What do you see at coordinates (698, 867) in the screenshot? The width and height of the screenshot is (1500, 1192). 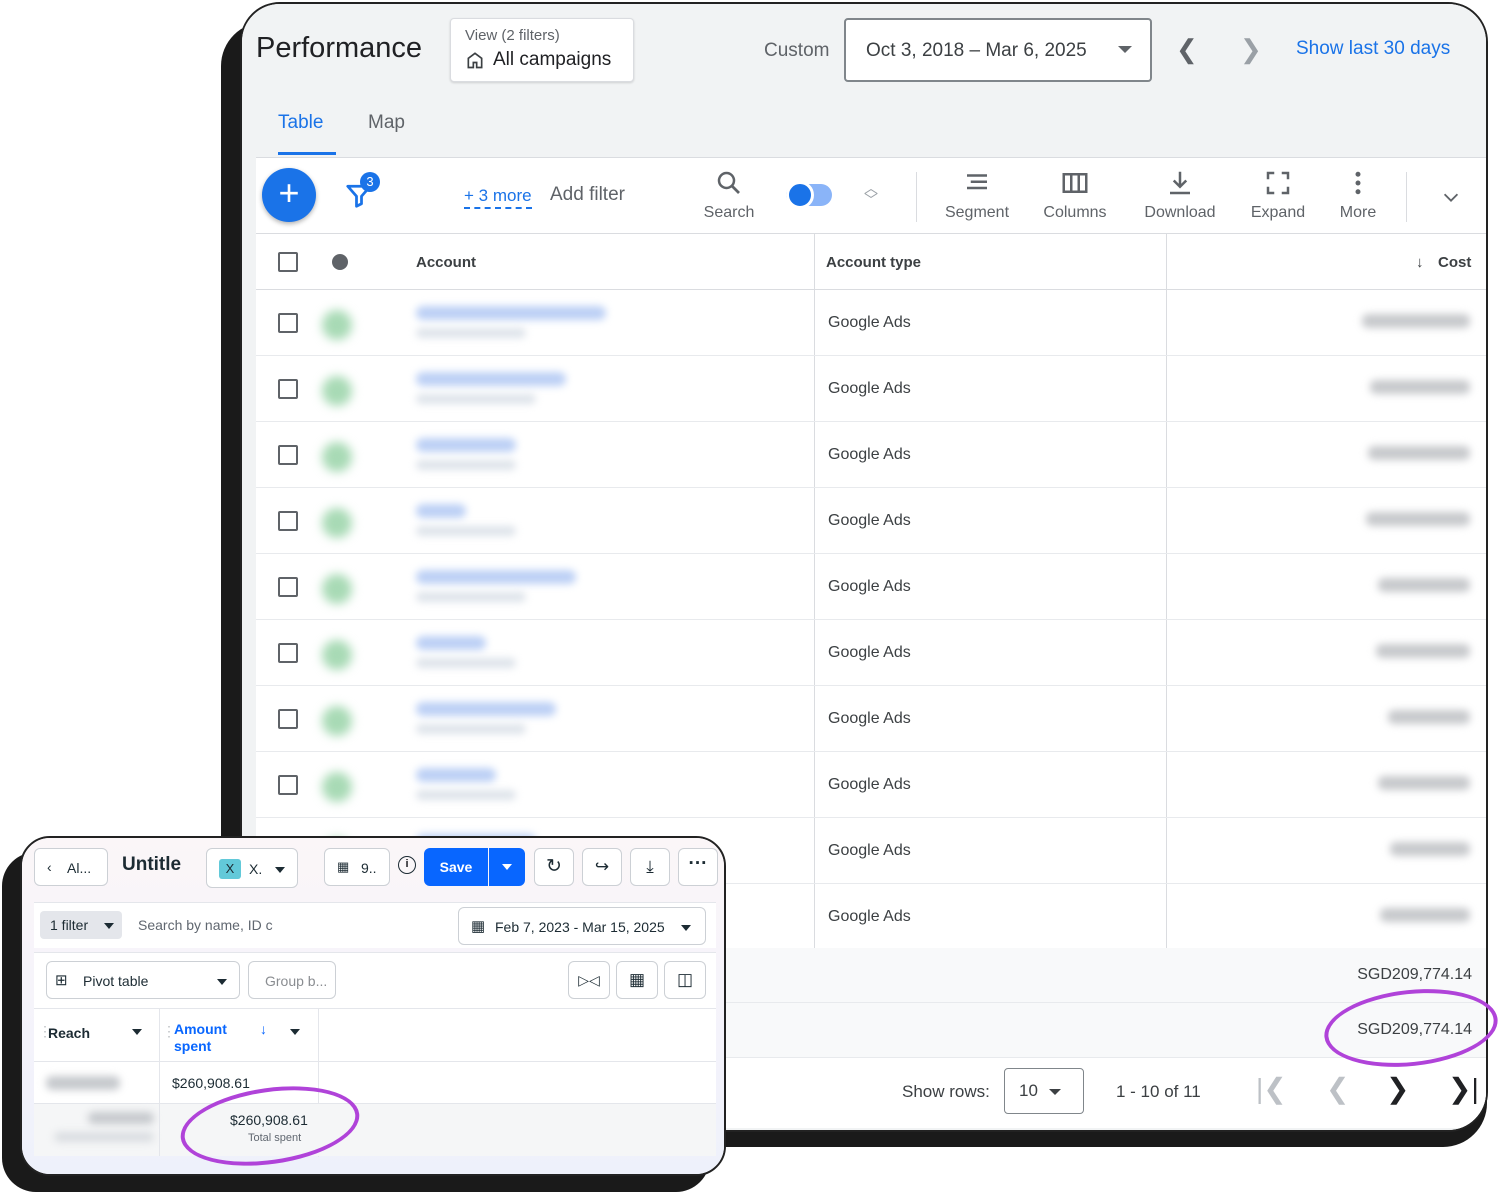 I see `more-icon: ···` at bounding box center [698, 867].